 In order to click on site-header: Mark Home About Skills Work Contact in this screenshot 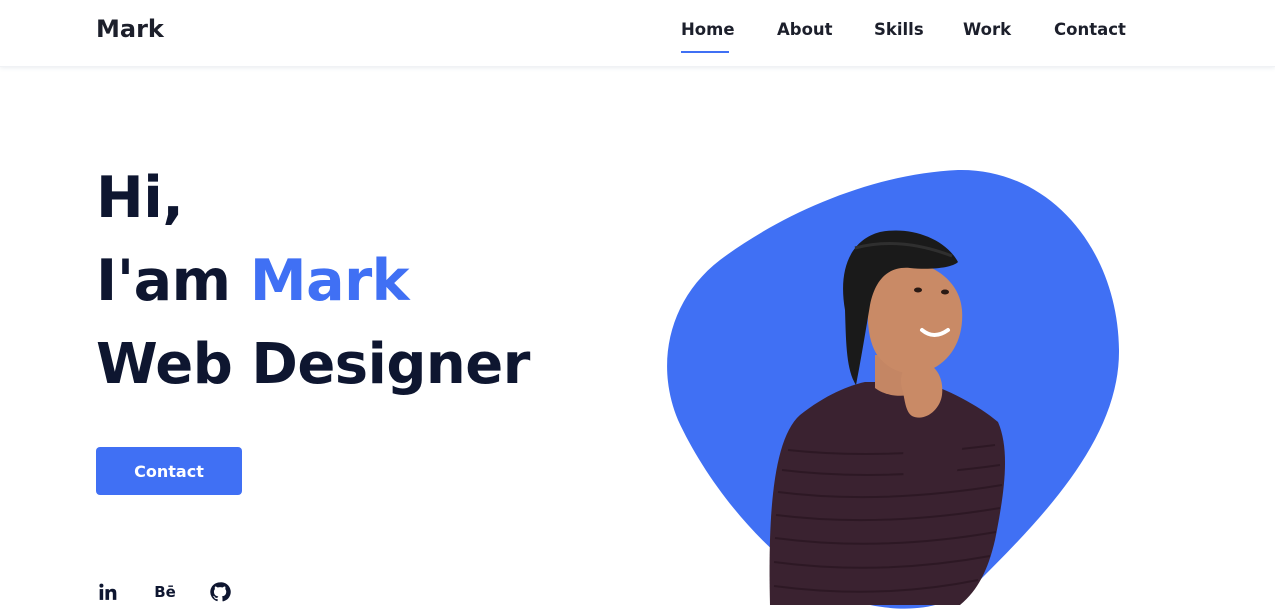, I will do `click(637, 33)`.